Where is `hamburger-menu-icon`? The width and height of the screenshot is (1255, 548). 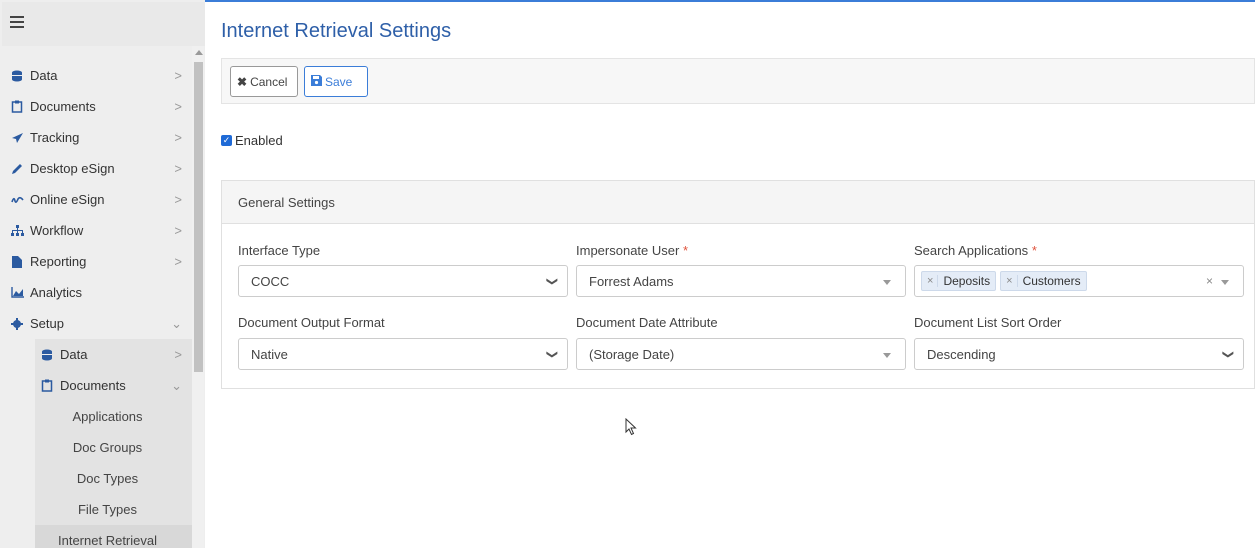 hamburger-menu-icon is located at coordinates (17, 22).